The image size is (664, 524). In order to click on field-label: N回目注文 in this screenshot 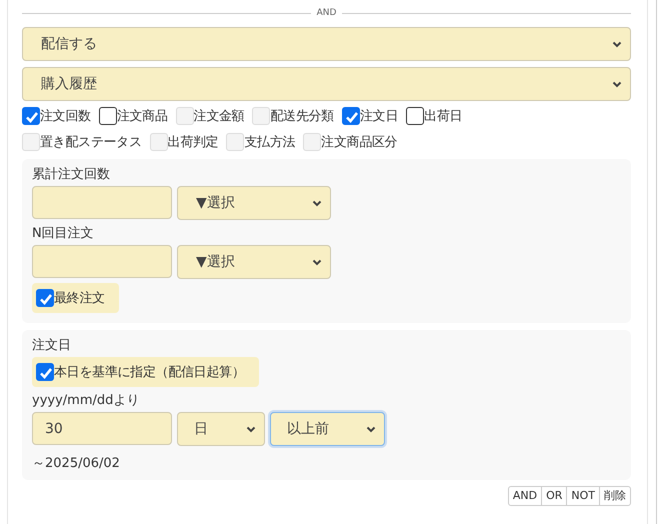, I will do `click(63, 233)`.